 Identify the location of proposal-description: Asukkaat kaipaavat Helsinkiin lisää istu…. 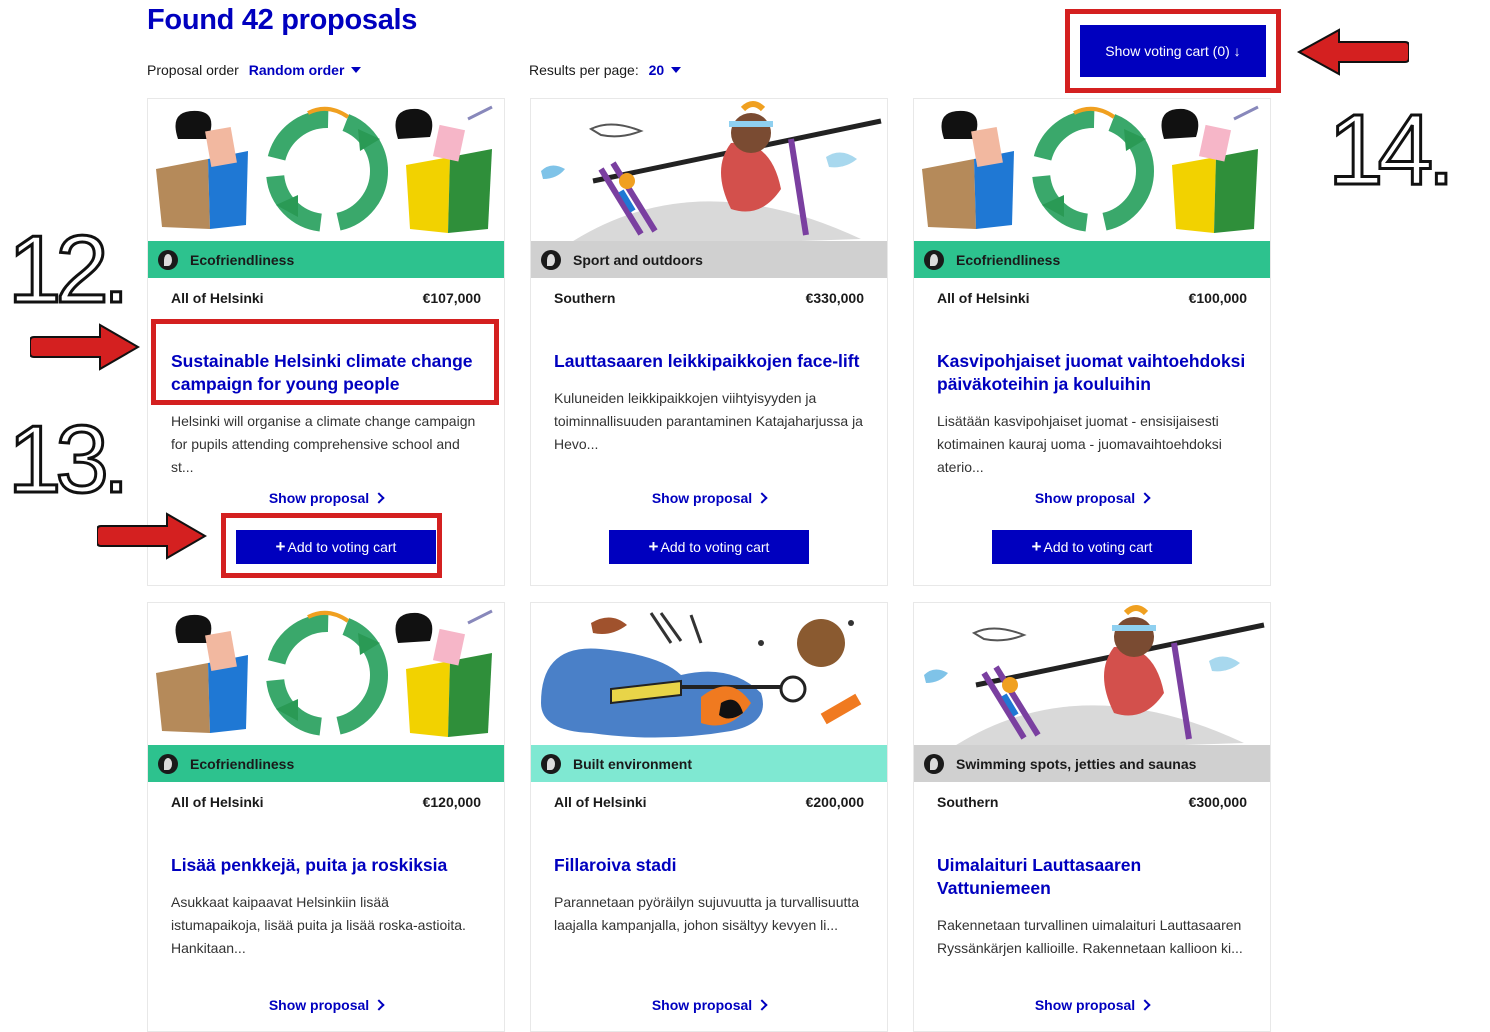
(318, 925).